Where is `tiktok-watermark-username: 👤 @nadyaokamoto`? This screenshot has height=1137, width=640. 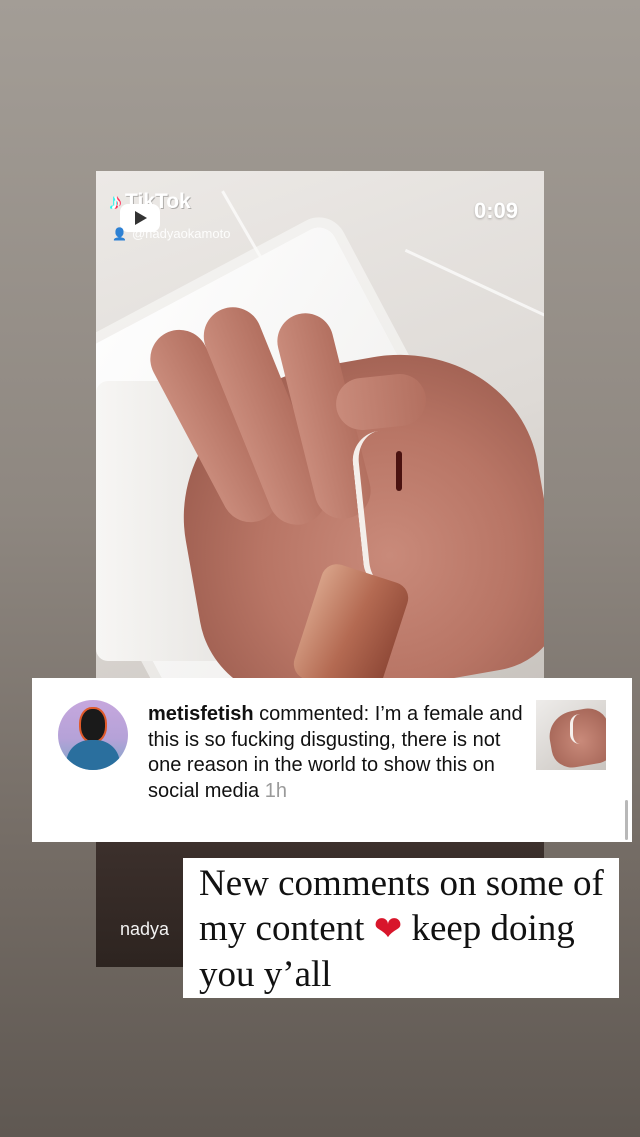
tiktok-watermark-username: 👤 @nadyaokamoto is located at coordinates (171, 233).